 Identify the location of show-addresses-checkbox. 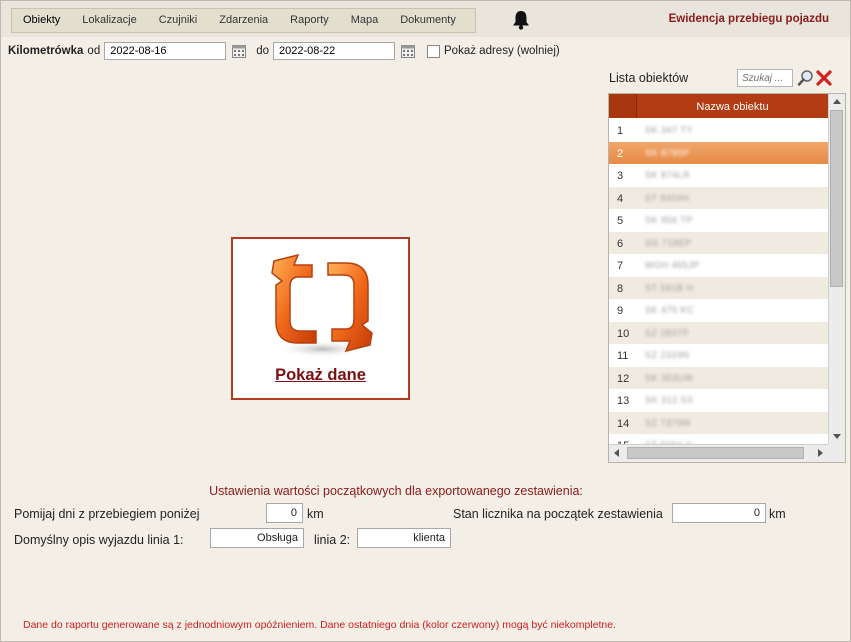
(434, 51).